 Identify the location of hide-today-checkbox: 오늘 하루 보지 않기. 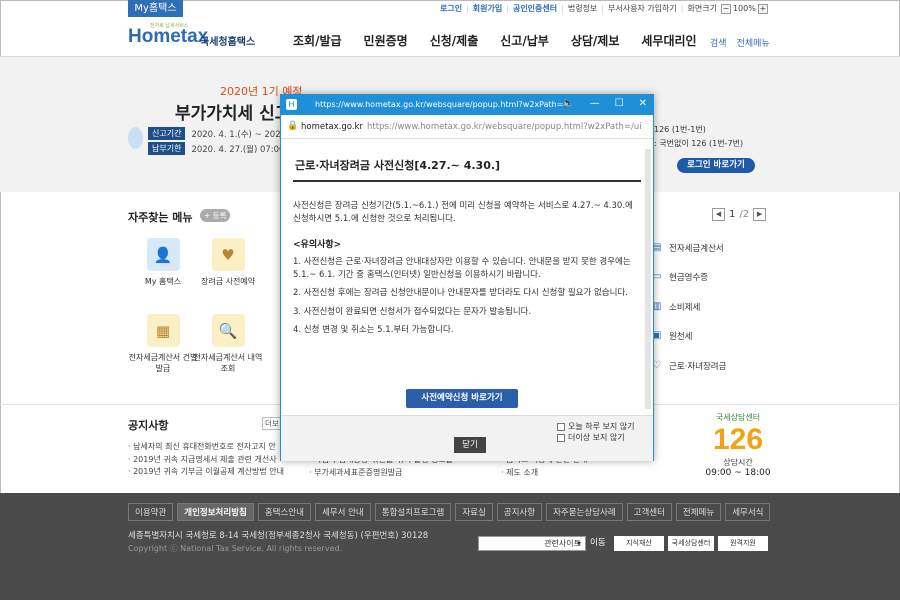
(596, 426).